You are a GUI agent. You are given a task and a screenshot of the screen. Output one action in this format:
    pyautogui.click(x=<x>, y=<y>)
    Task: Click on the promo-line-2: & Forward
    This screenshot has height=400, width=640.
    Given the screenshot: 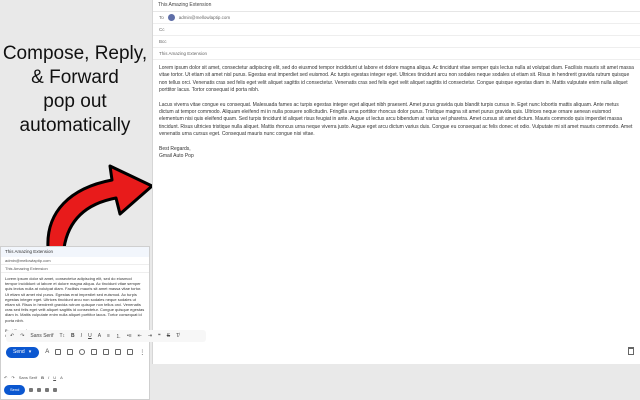 What is the action you would take?
    pyautogui.click(x=75, y=77)
    